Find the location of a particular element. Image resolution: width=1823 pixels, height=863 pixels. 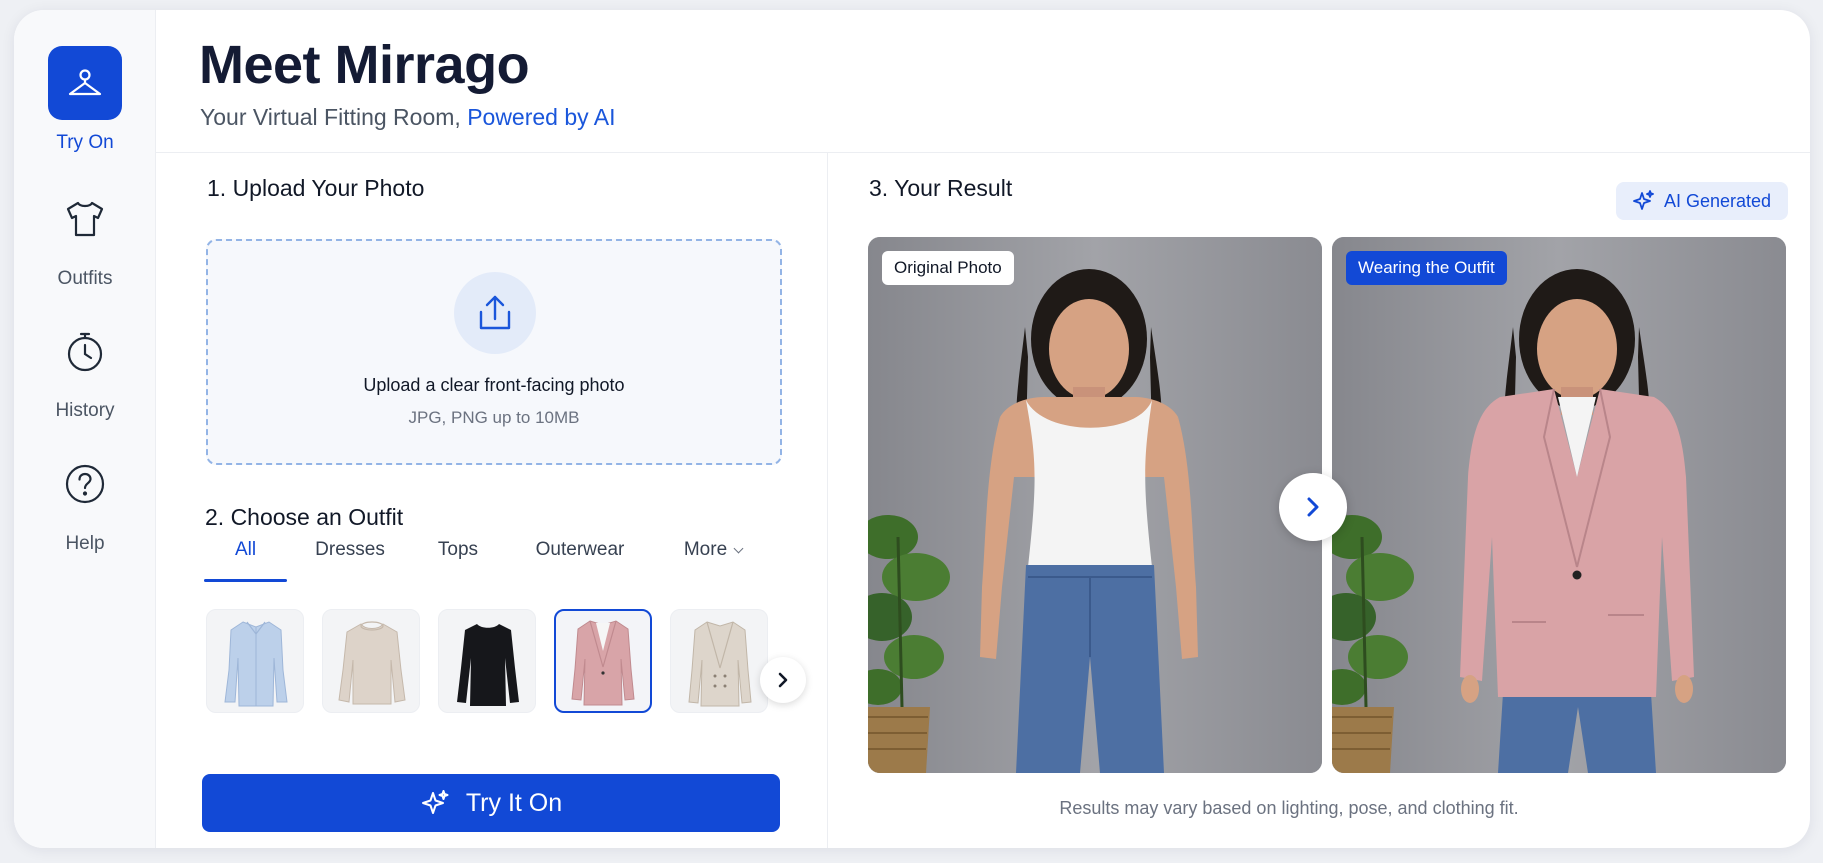

outfit-section-title: 2. Choose an Outfit is located at coordinates (304, 517).